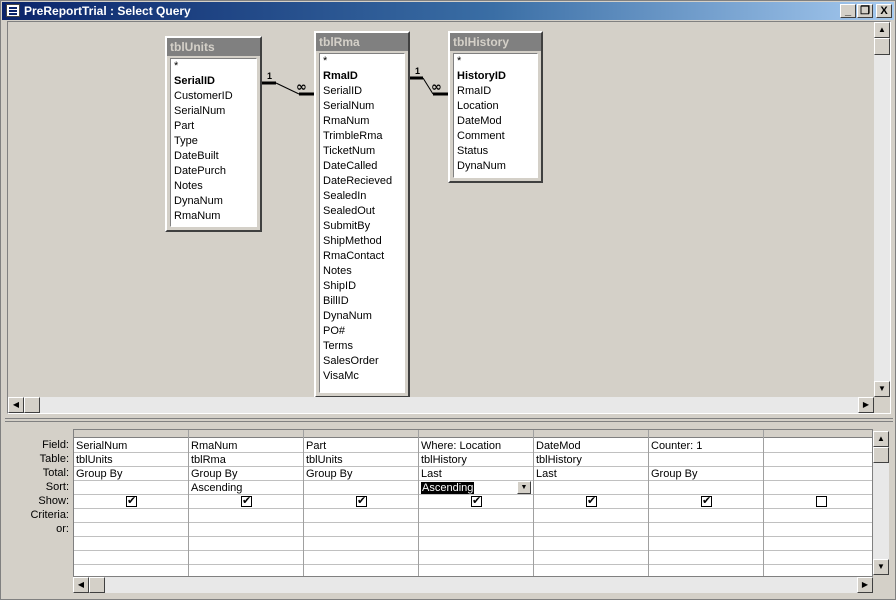 The image size is (896, 600). What do you see at coordinates (131, 503) in the screenshot?
I see `grid-column: SerialNum tblUnits Group By` at bounding box center [131, 503].